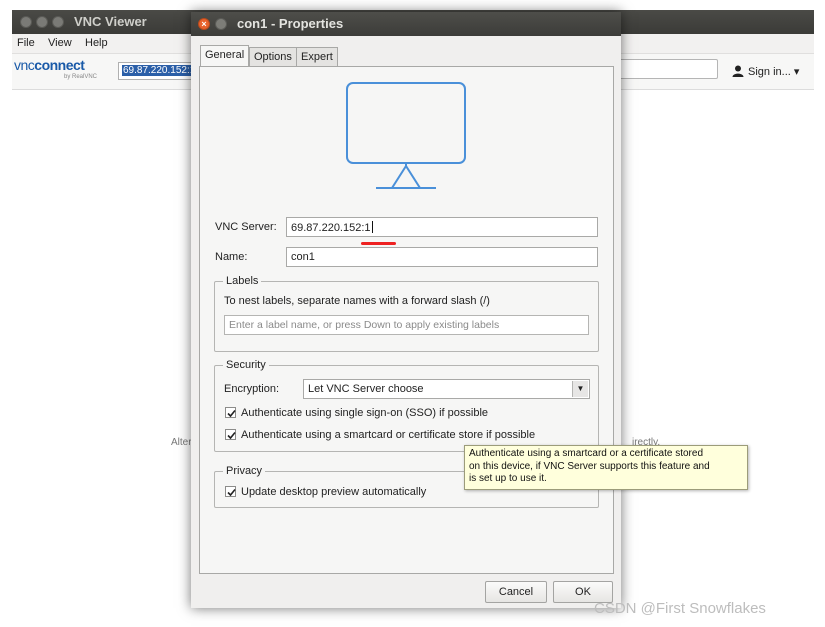  What do you see at coordinates (303, 257) in the screenshot?
I see `name-value: con1` at bounding box center [303, 257].